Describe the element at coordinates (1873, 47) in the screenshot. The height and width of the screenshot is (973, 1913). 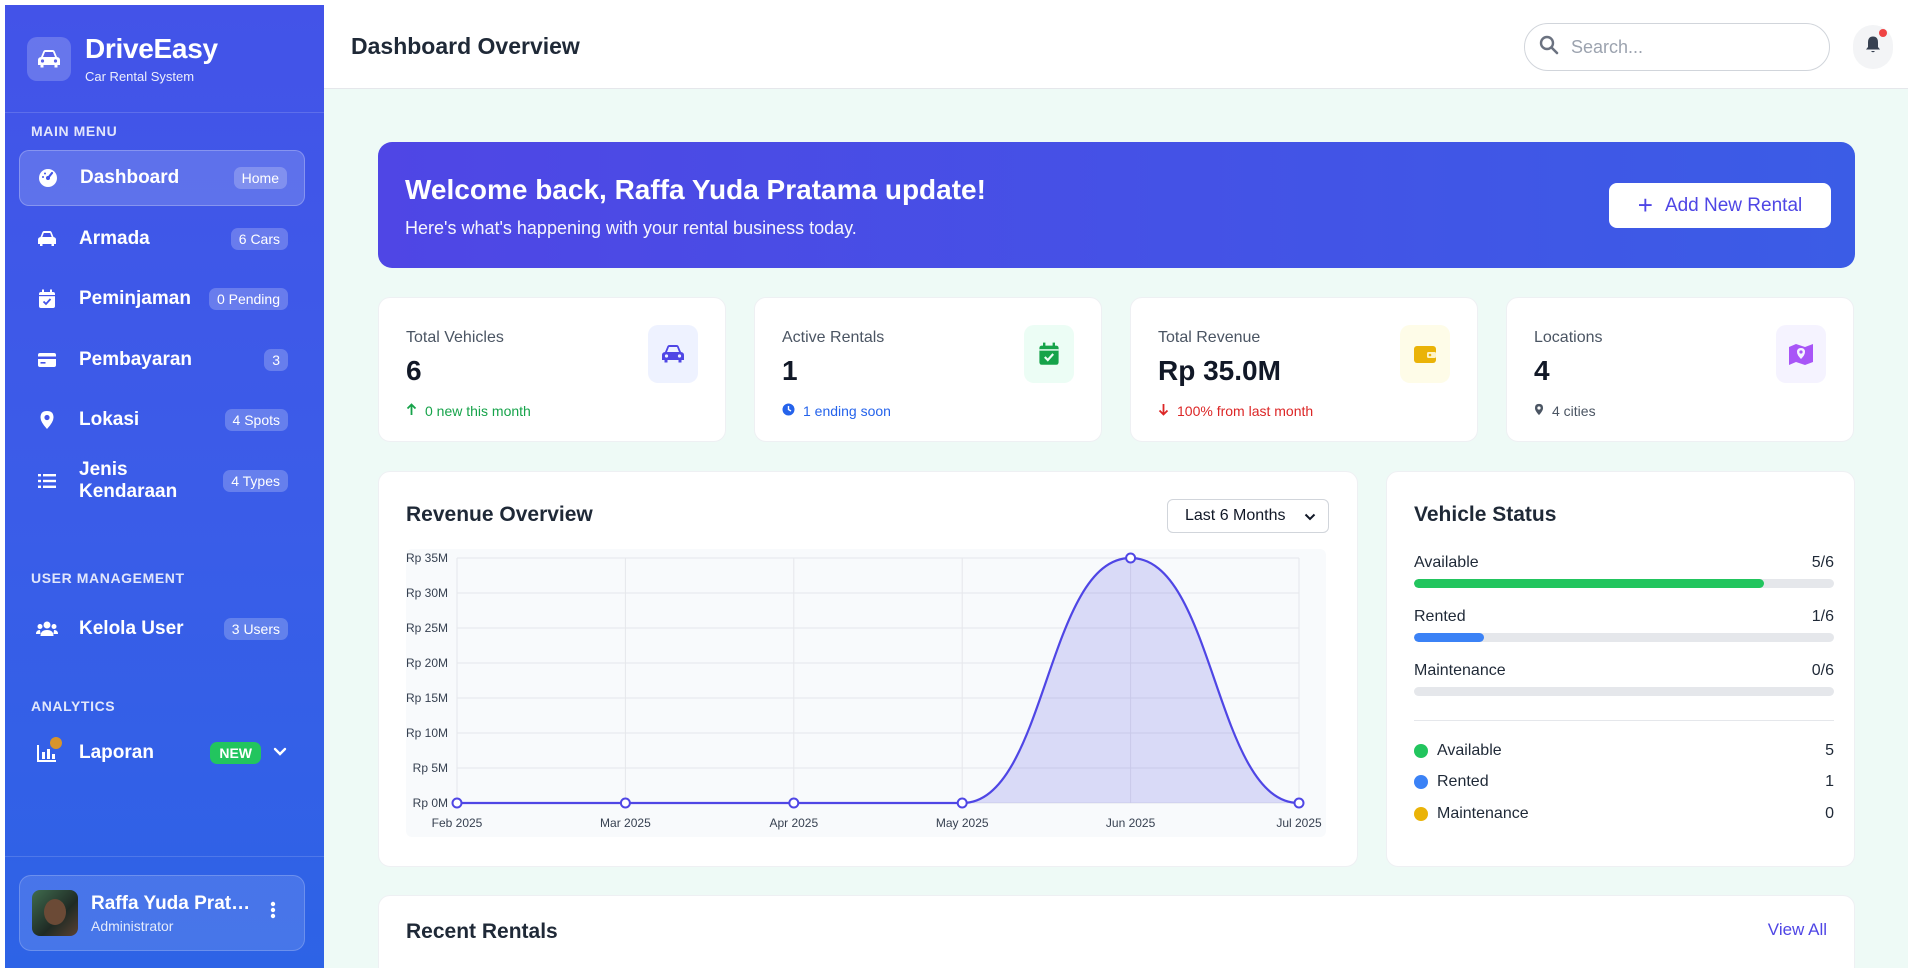
I see `notification-button` at that location.